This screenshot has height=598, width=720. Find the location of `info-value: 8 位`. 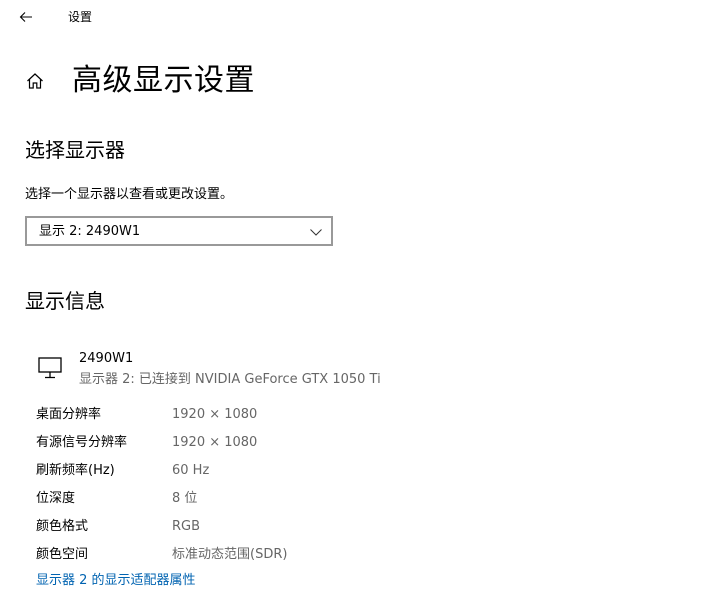

info-value: 8 位 is located at coordinates (185, 498).